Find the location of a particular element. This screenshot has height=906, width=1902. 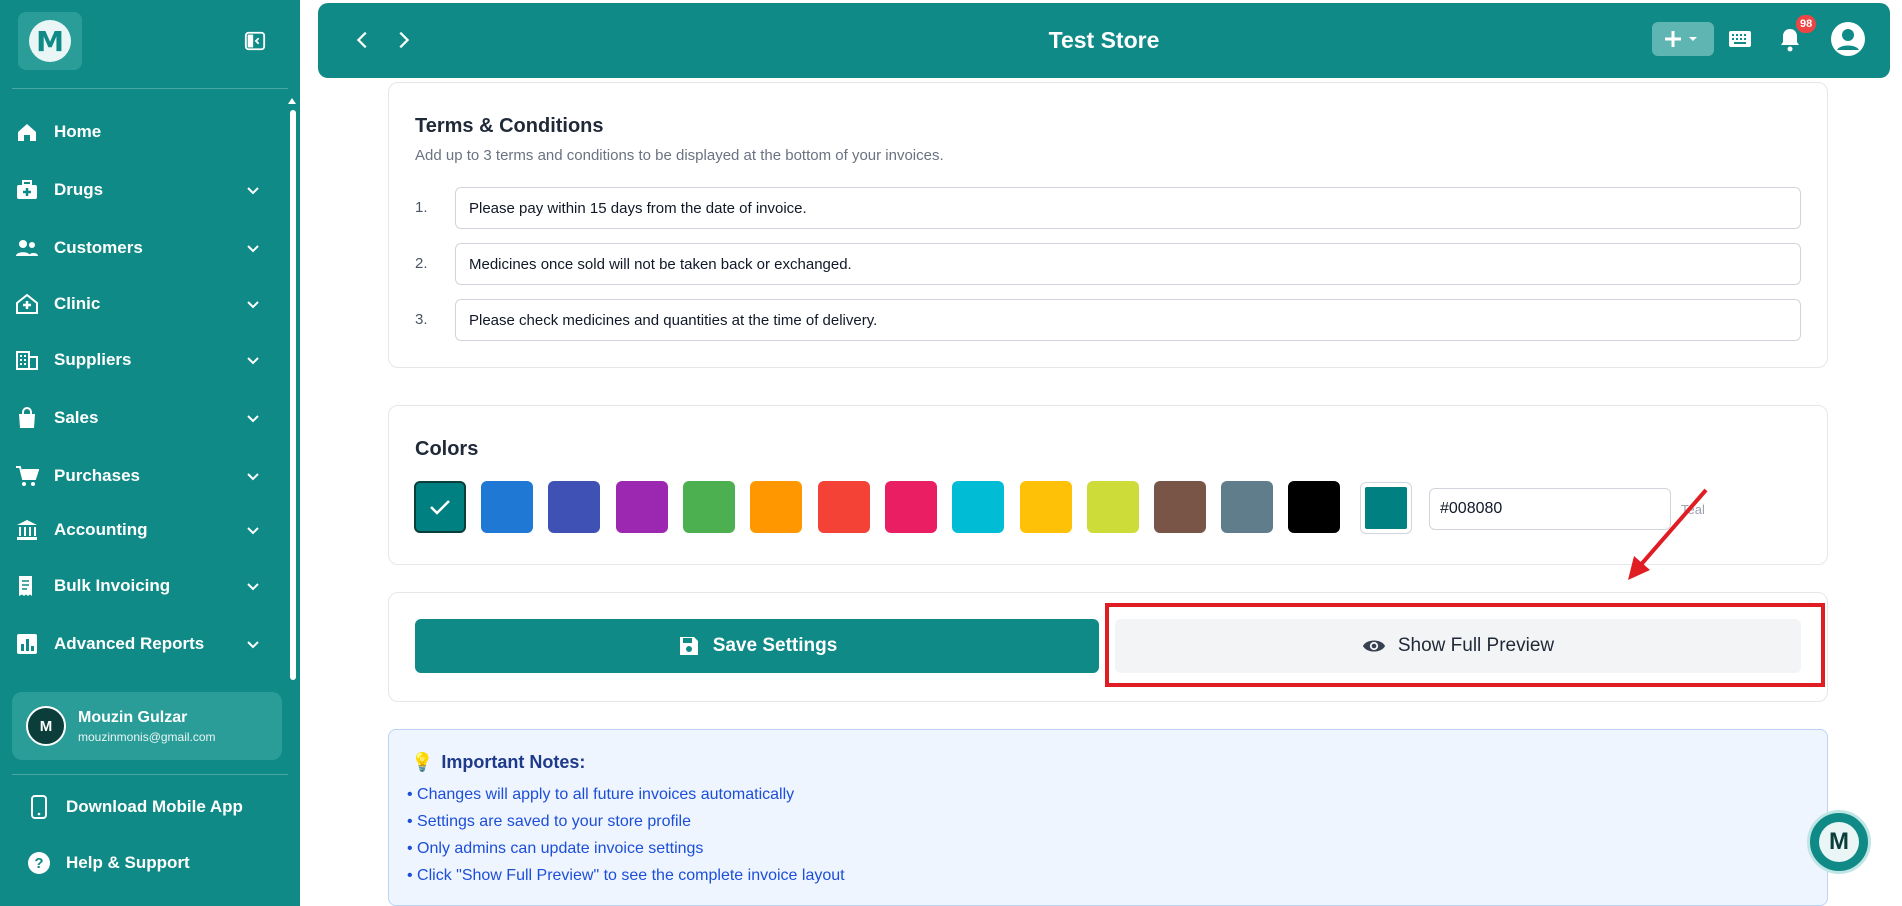

app-logo: M is located at coordinates (50, 41).